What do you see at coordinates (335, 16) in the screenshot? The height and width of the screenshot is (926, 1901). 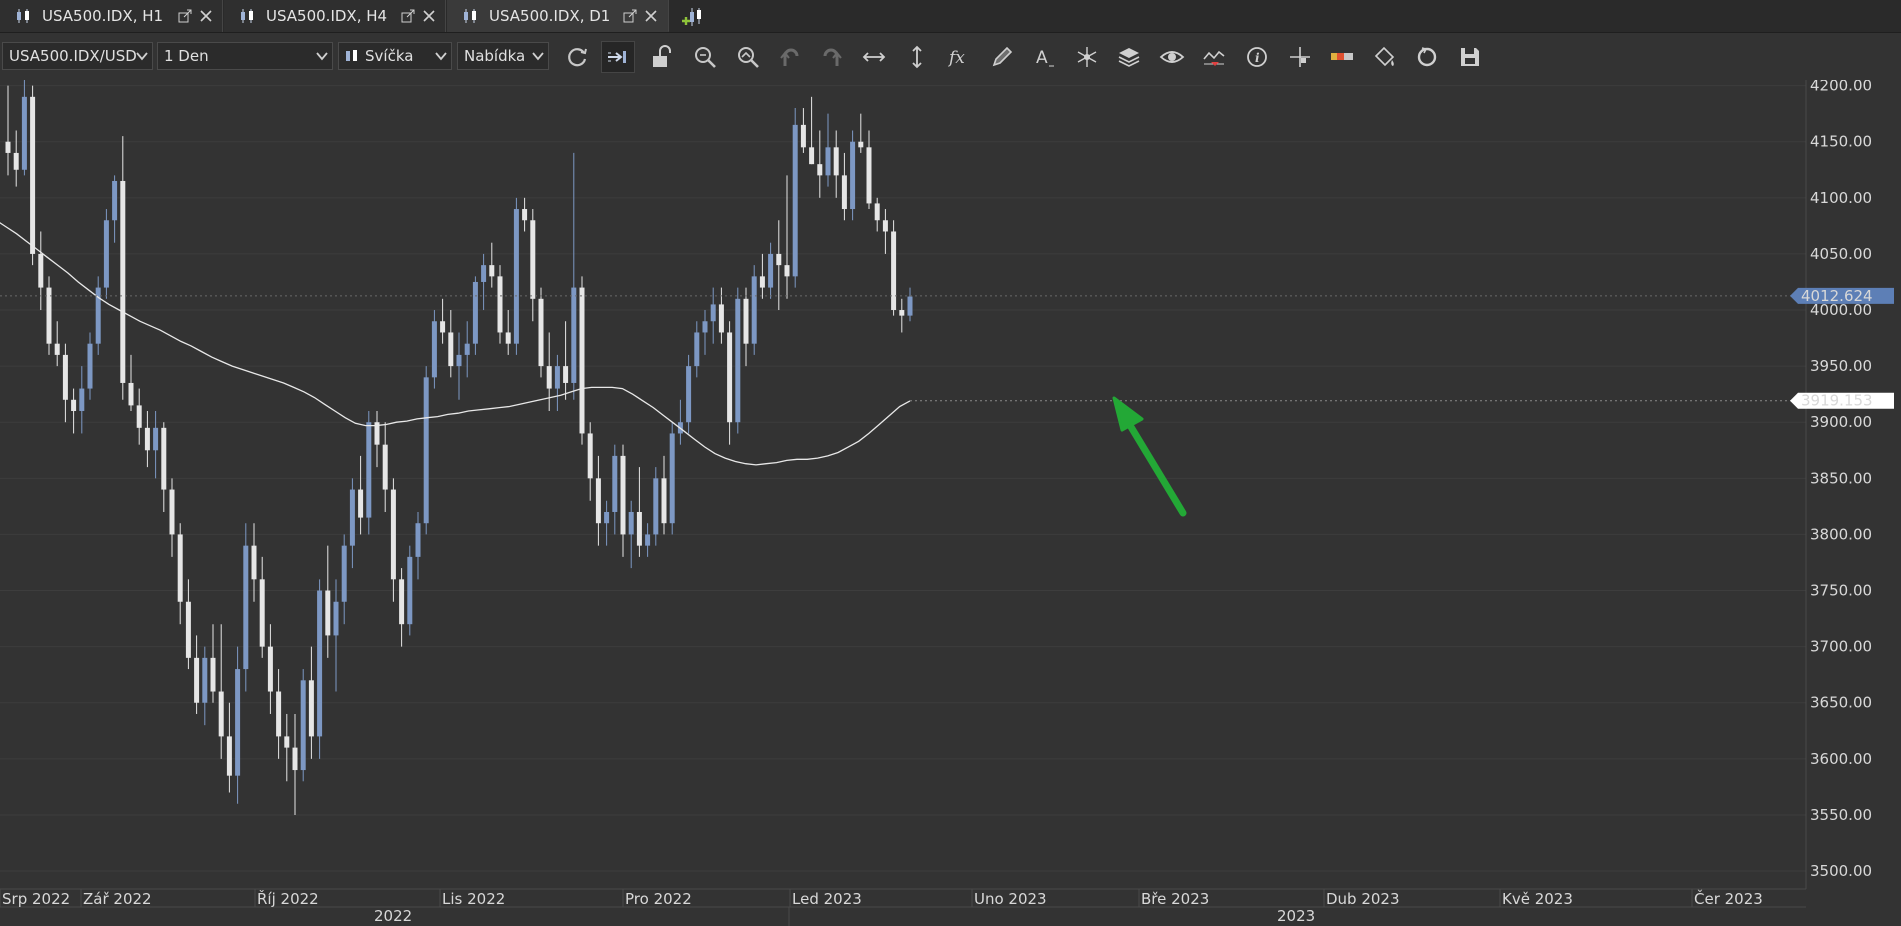 I see `tab-usa500-h4: USA500.IDX, H4` at bounding box center [335, 16].